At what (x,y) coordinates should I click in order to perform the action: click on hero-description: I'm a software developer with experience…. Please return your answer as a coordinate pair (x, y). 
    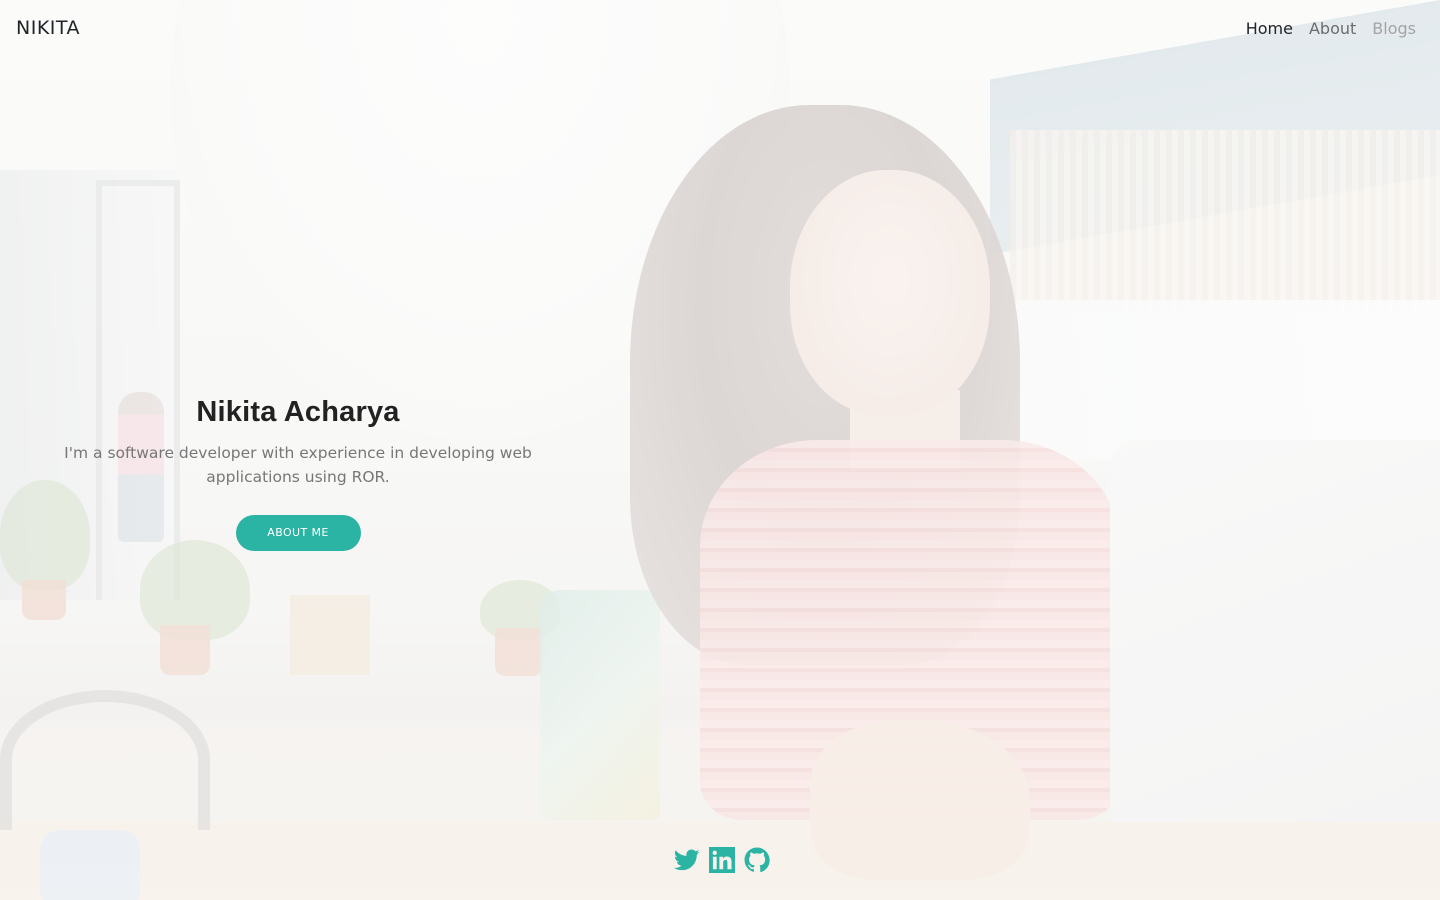
    Looking at the image, I should click on (298, 465).